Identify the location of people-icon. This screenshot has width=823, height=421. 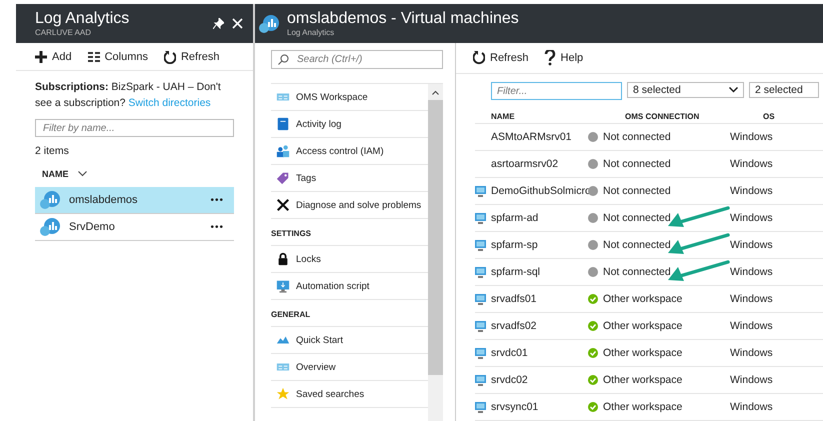
(283, 151).